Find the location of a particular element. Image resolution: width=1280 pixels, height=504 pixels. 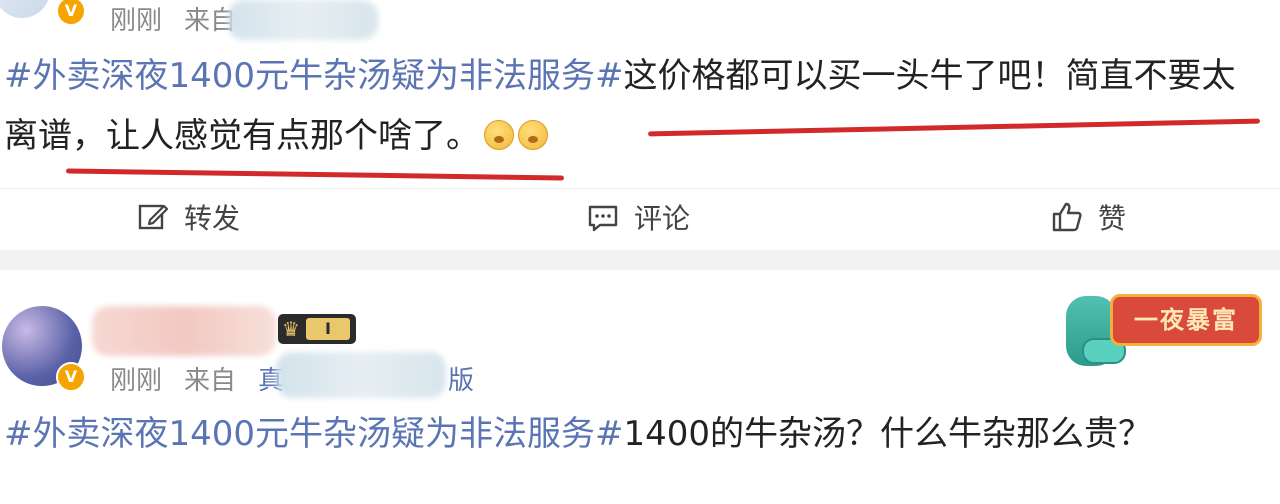

comment-label: 评论 is located at coordinates (662, 218).